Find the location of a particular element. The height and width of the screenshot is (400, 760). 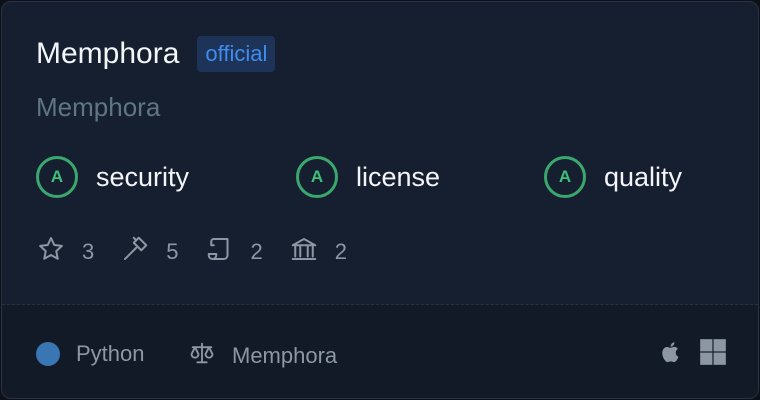

windows-icon is located at coordinates (713, 352).